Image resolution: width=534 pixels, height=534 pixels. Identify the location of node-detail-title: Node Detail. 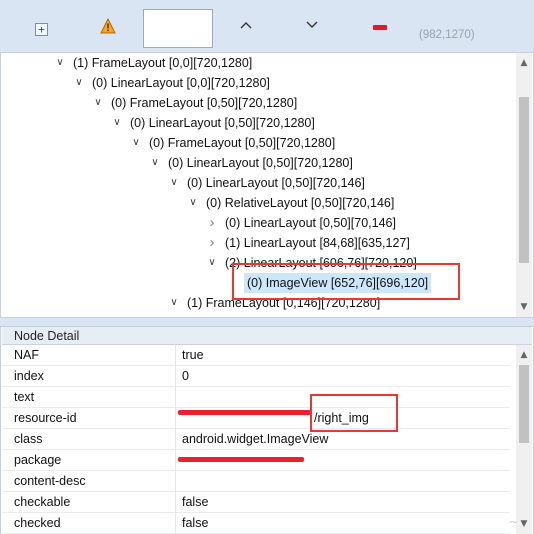
(267, 336).